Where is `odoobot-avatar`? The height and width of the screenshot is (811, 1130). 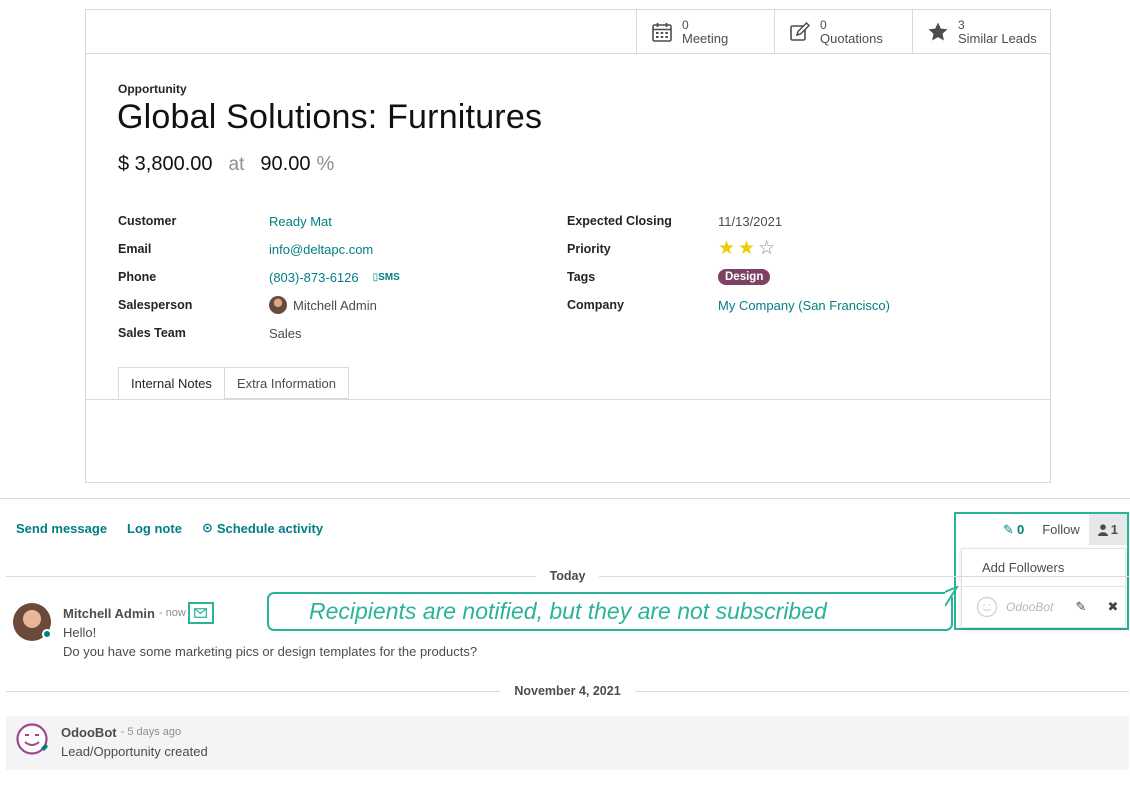
odoobot-avatar is located at coordinates (32, 739).